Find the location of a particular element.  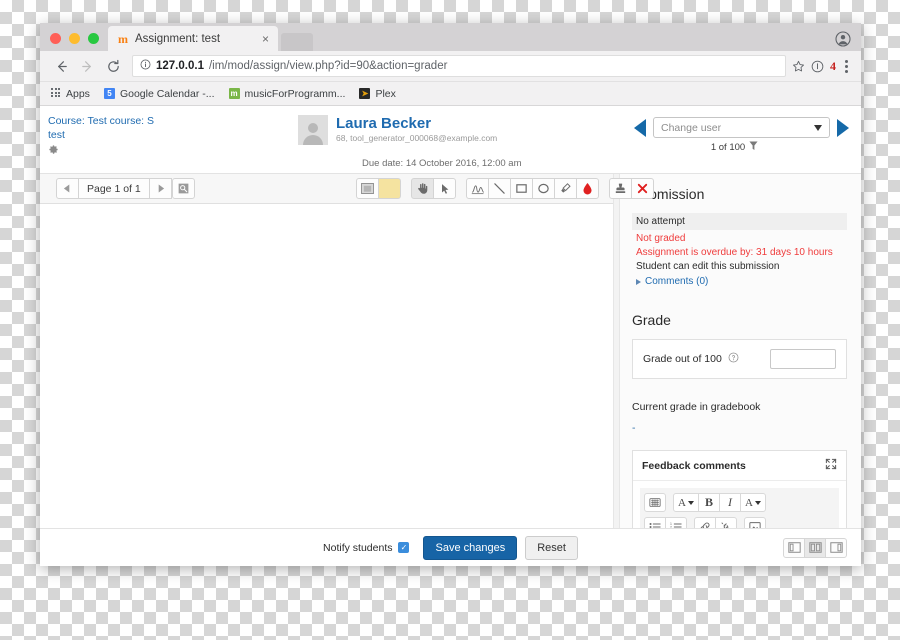

reload-button is located at coordinates (113, 66).